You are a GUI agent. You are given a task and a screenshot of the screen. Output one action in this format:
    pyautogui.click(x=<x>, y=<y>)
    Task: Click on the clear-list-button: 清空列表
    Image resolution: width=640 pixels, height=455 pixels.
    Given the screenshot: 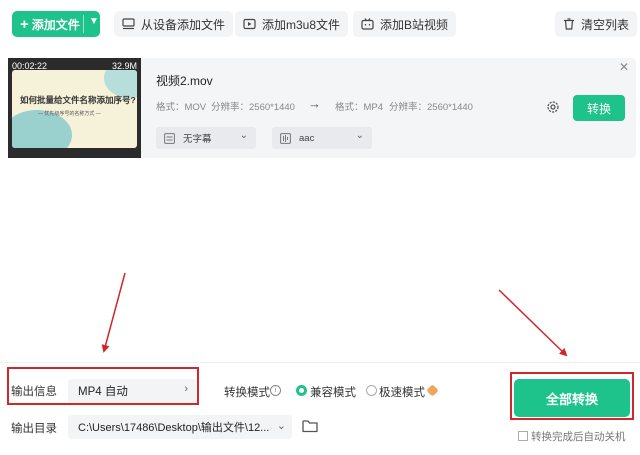 What is the action you would take?
    pyautogui.click(x=596, y=24)
    